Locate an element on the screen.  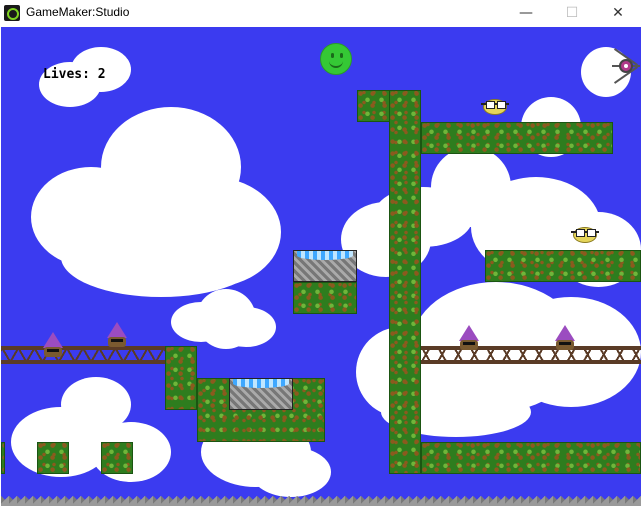
window-title: GameMaker:Studio is located at coordinates (78, 12).